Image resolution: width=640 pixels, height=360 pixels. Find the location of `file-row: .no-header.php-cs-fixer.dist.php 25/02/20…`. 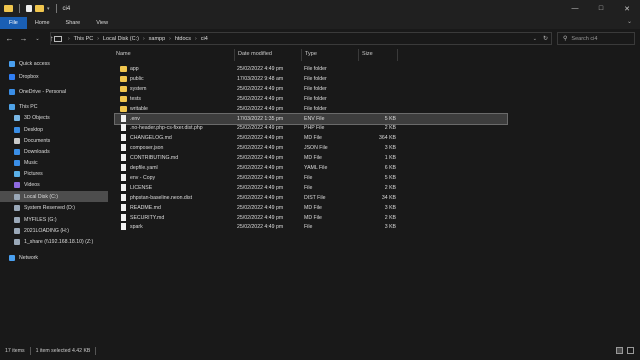

file-row: .no-header.php-cs-fixer.dist.php 25/02/20… is located at coordinates (311, 128).